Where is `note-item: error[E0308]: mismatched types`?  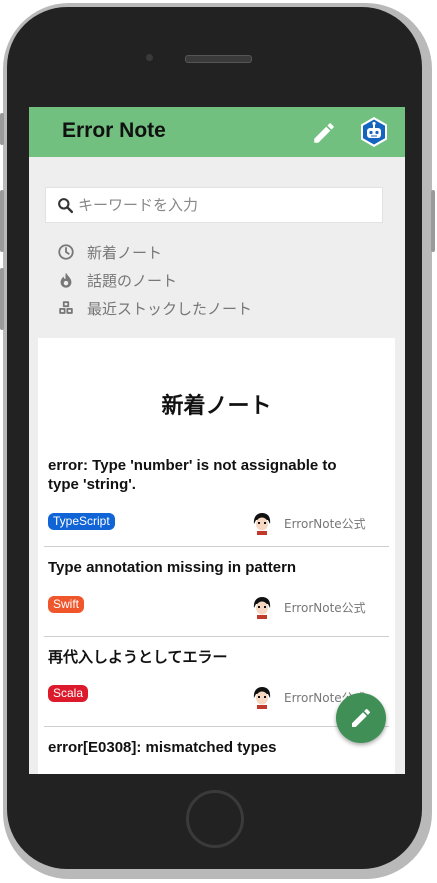
note-item: error[E0308]: mismatched types is located at coordinates (218, 756).